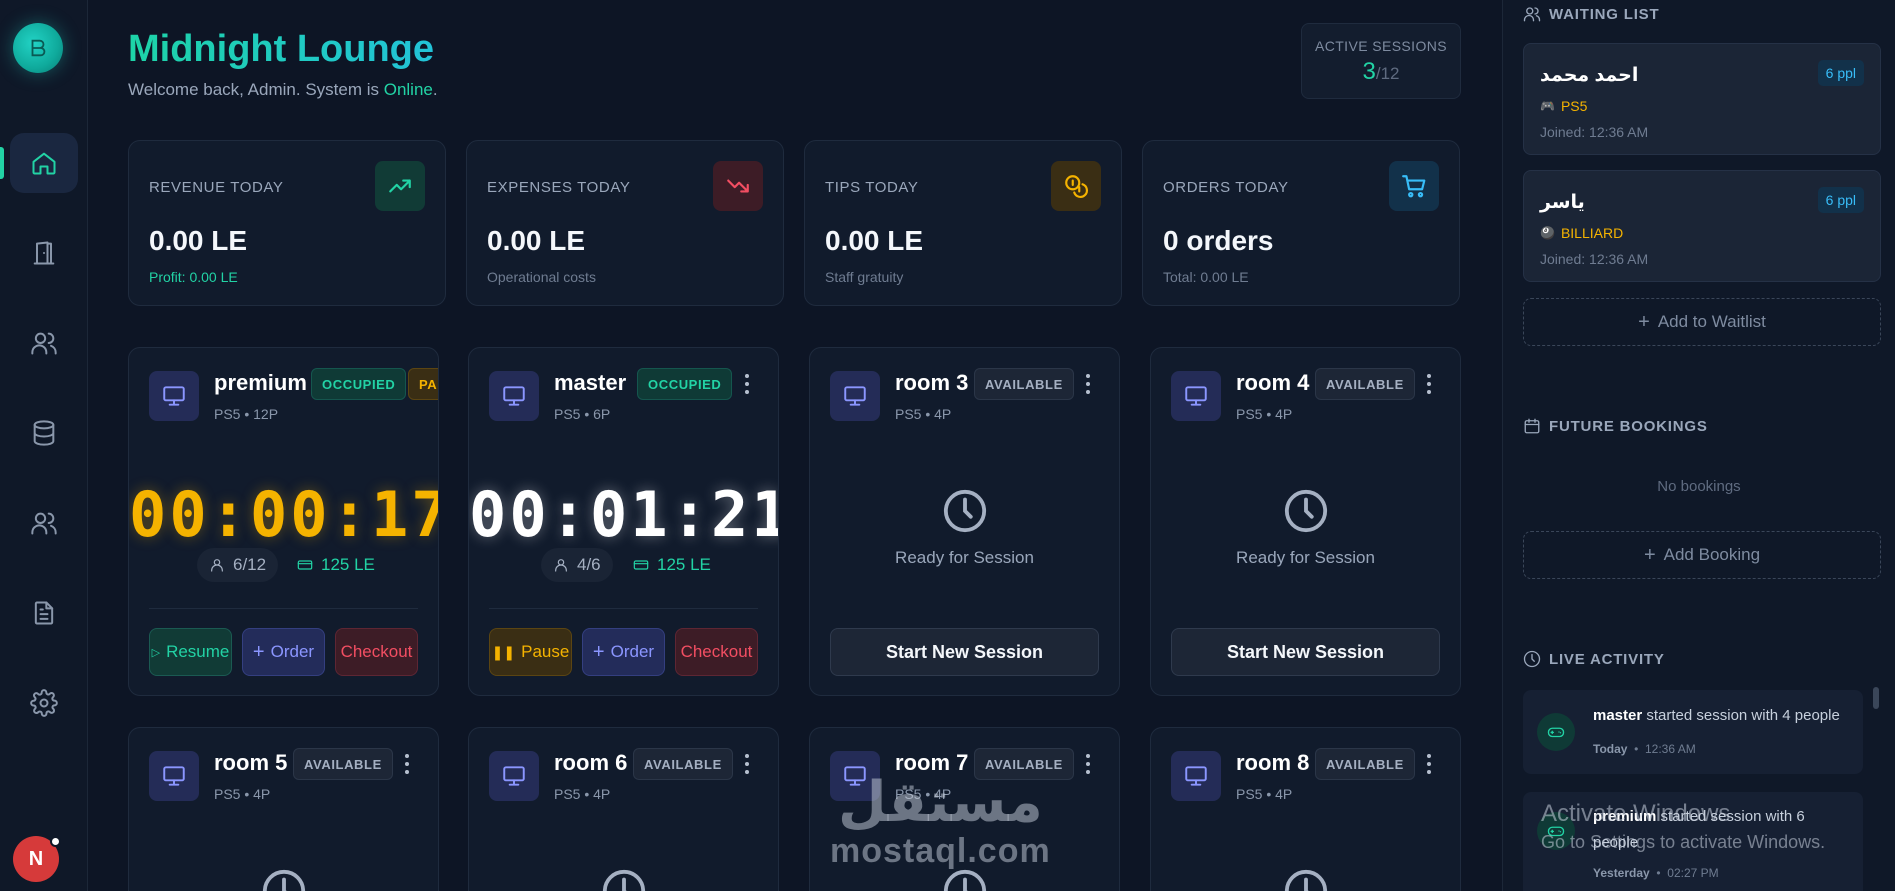 Image resolution: width=1895 pixels, height=891 pixels. Describe the element at coordinates (1076, 186) in the screenshot. I see `coins-icon` at that location.